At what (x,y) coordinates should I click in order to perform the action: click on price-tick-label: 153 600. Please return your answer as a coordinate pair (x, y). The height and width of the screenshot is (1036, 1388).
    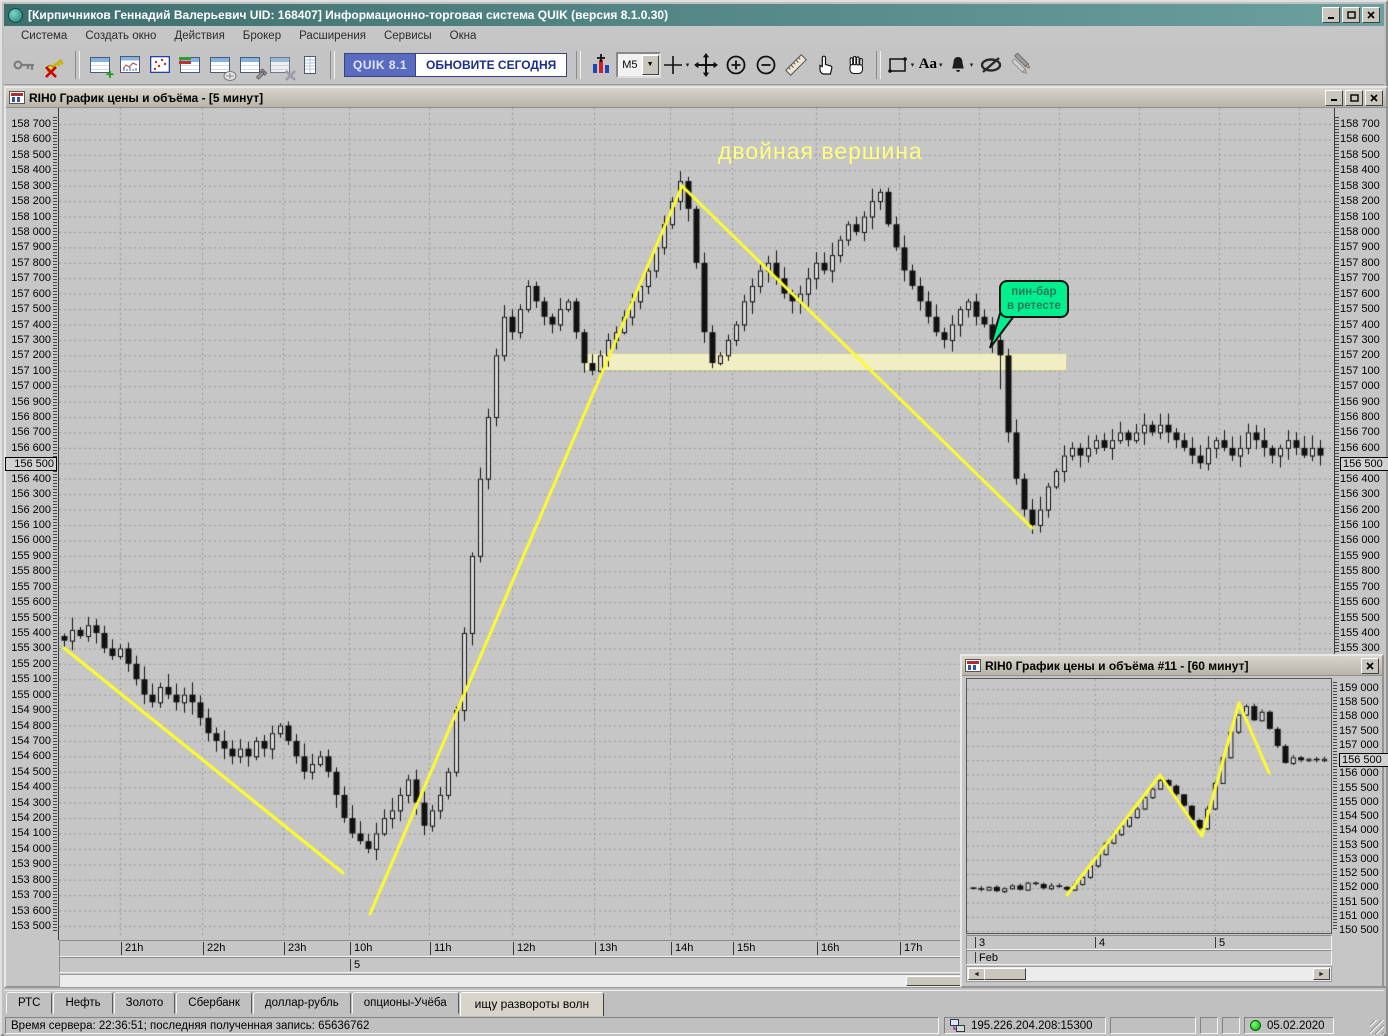
    Looking at the image, I should click on (31, 910).